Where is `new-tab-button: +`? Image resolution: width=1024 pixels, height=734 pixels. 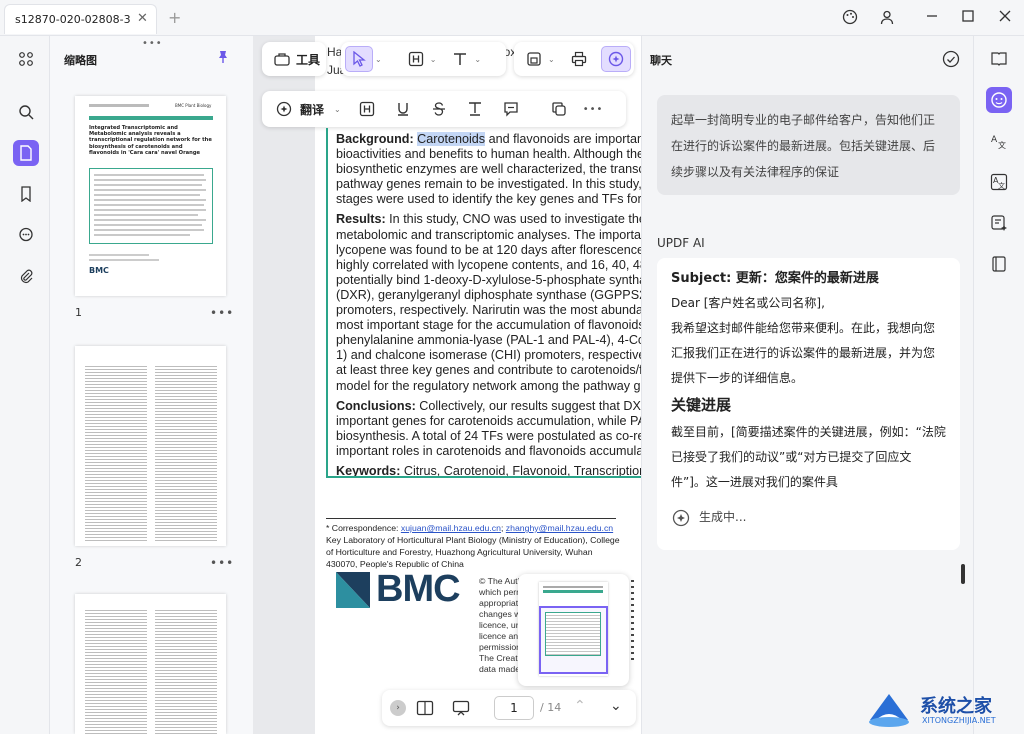
new-tab-button: + is located at coordinates (174, 17).